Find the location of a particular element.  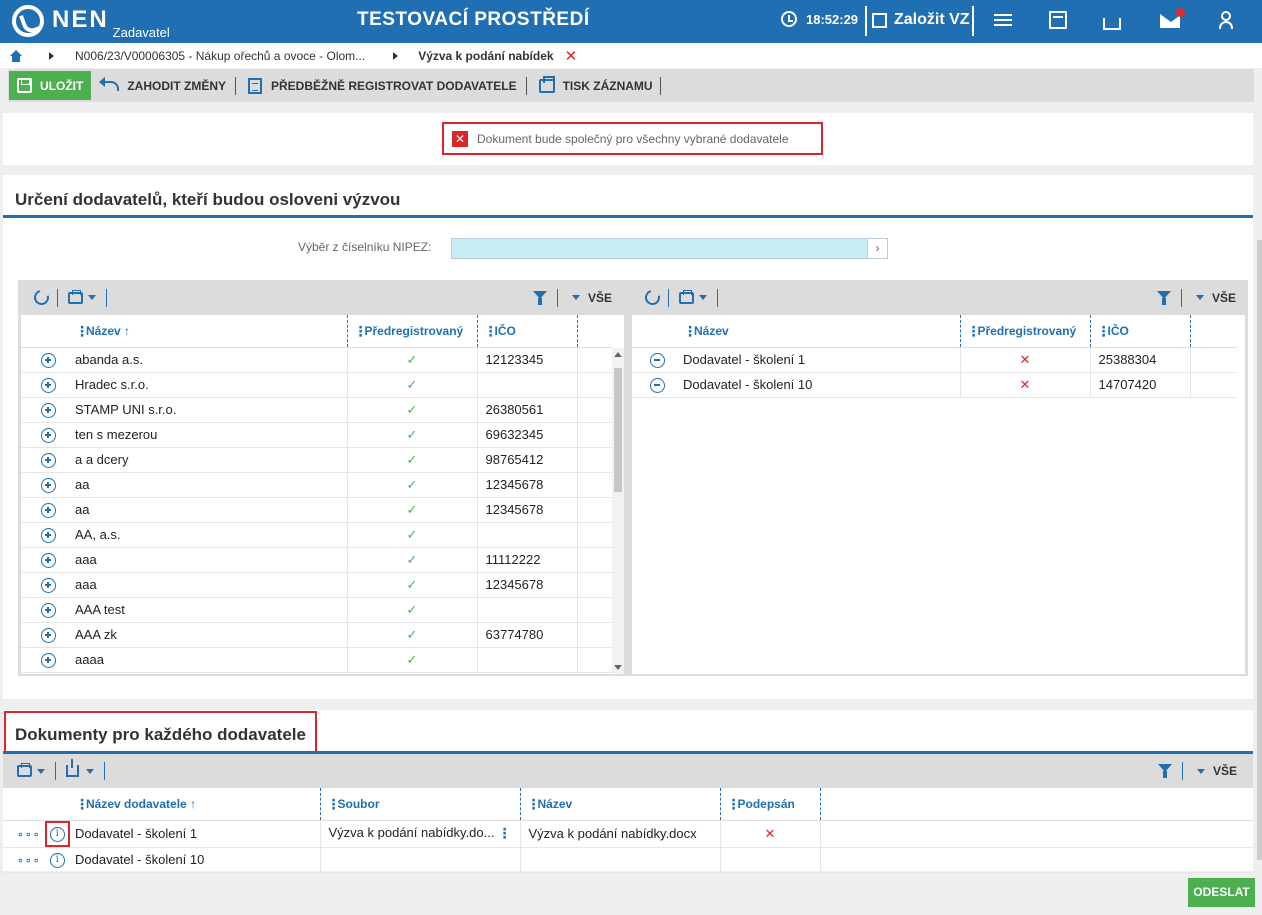

file-menu-icon: ⋮ is located at coordinates (505, 833).